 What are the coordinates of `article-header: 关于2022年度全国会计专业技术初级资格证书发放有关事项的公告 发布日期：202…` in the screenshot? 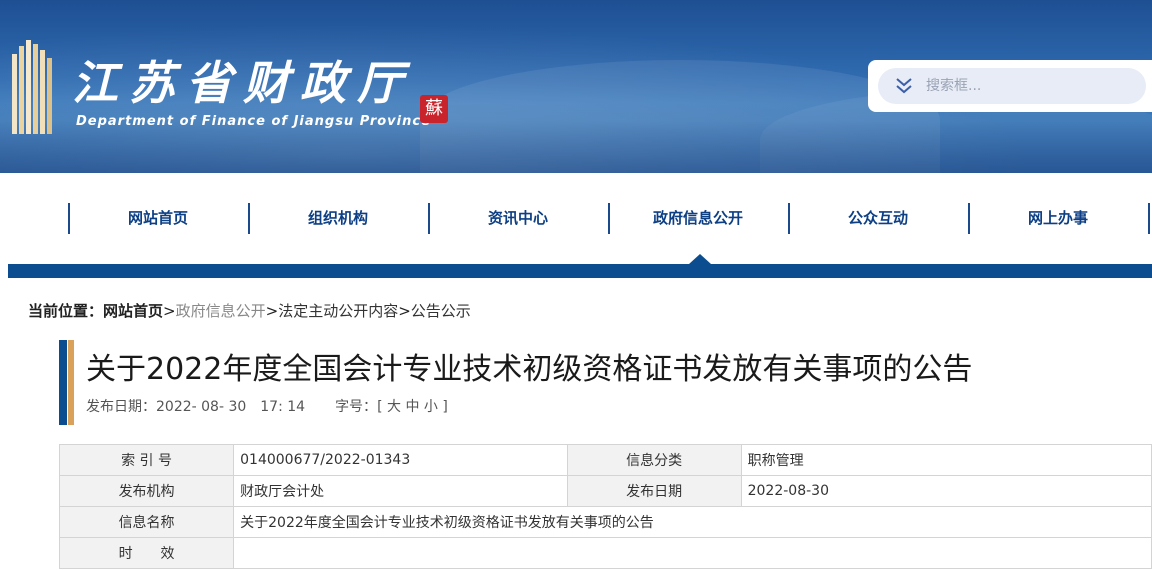 It's located at (604, 382).